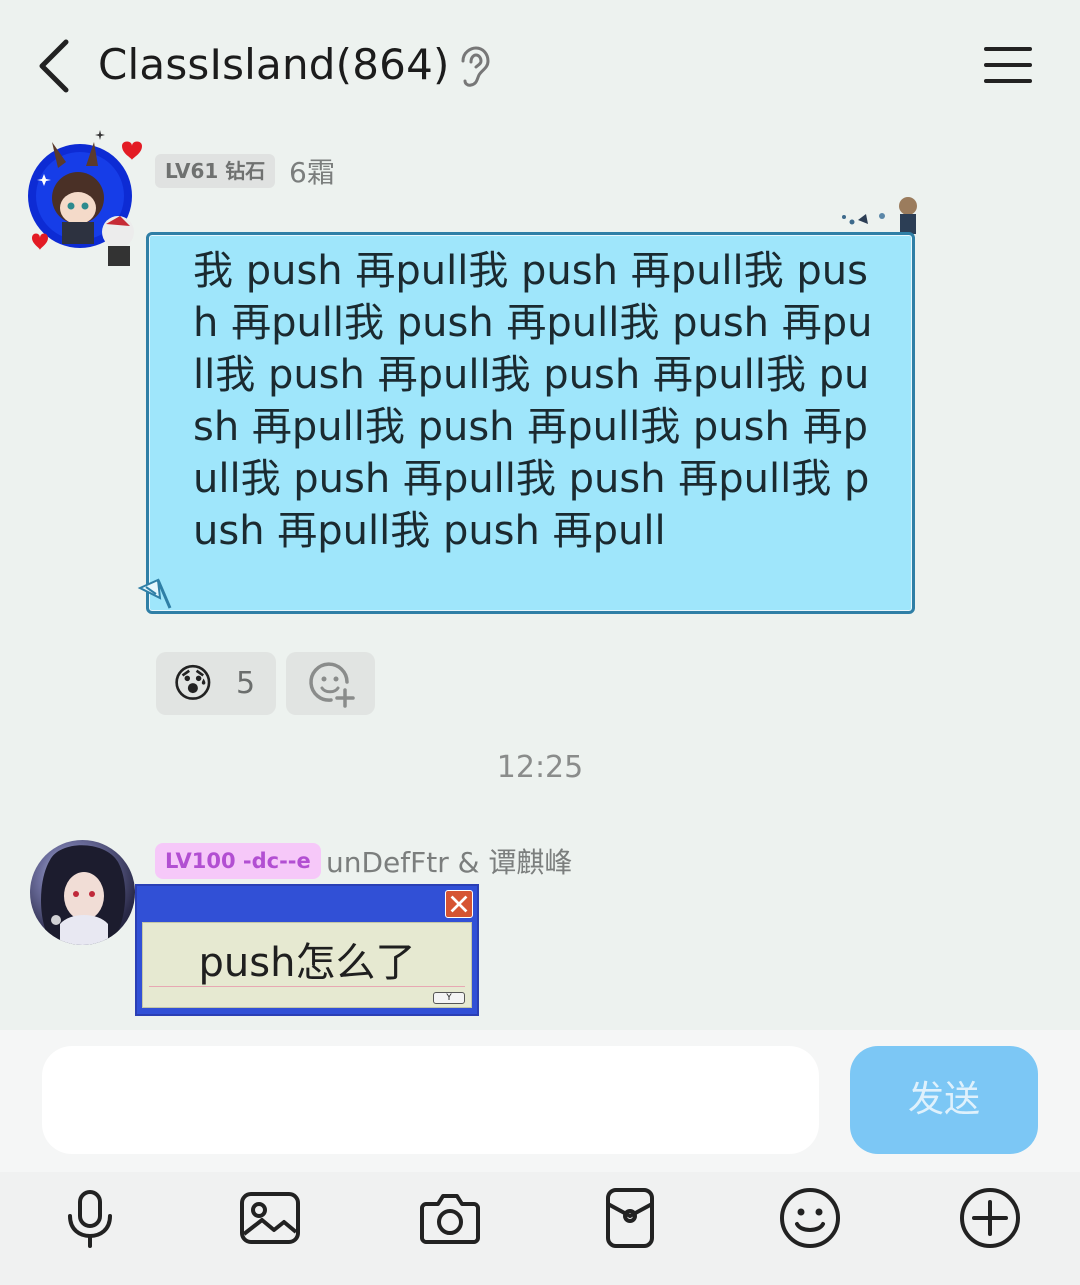 Image resolution: width=1080 pixels, height=1285 pixels. What do you see at coordinates (630, 1218) in the screenshot?
I see `red-packet-icon` at bounding box center [630, 1218].